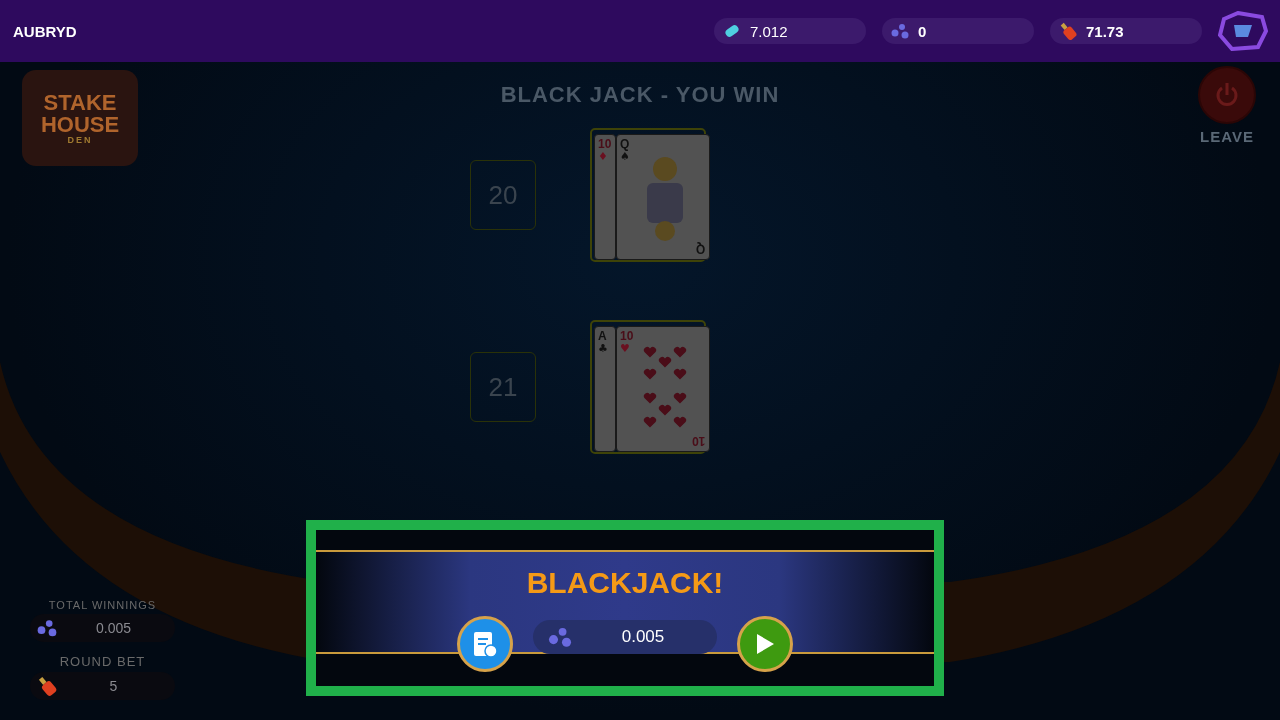 The height and width of the screenshot is (720, 1280). What do you see at coordinates (643, 637) in the screenshot?
I see `win-amount: 0.005` at bounding box center [643, 637].